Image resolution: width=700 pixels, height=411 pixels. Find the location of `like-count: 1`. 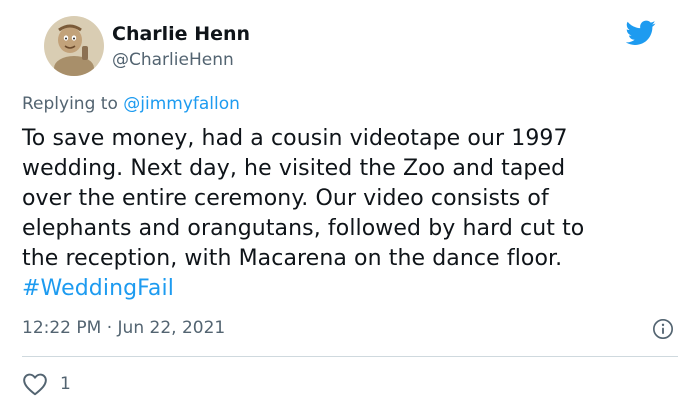

like-count: 1 is located at coordinates (65, 384).